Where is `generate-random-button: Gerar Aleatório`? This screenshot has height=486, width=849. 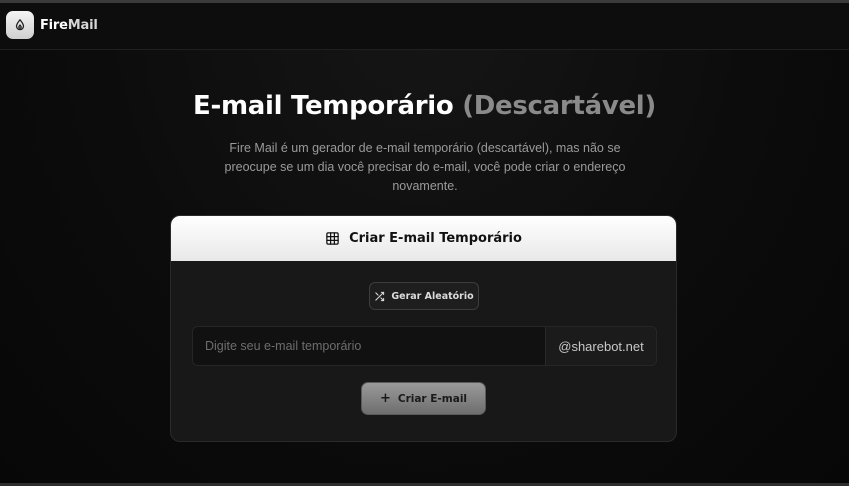
generate-random-button: Gerar Aleatório is located at coordinates (424, 296).